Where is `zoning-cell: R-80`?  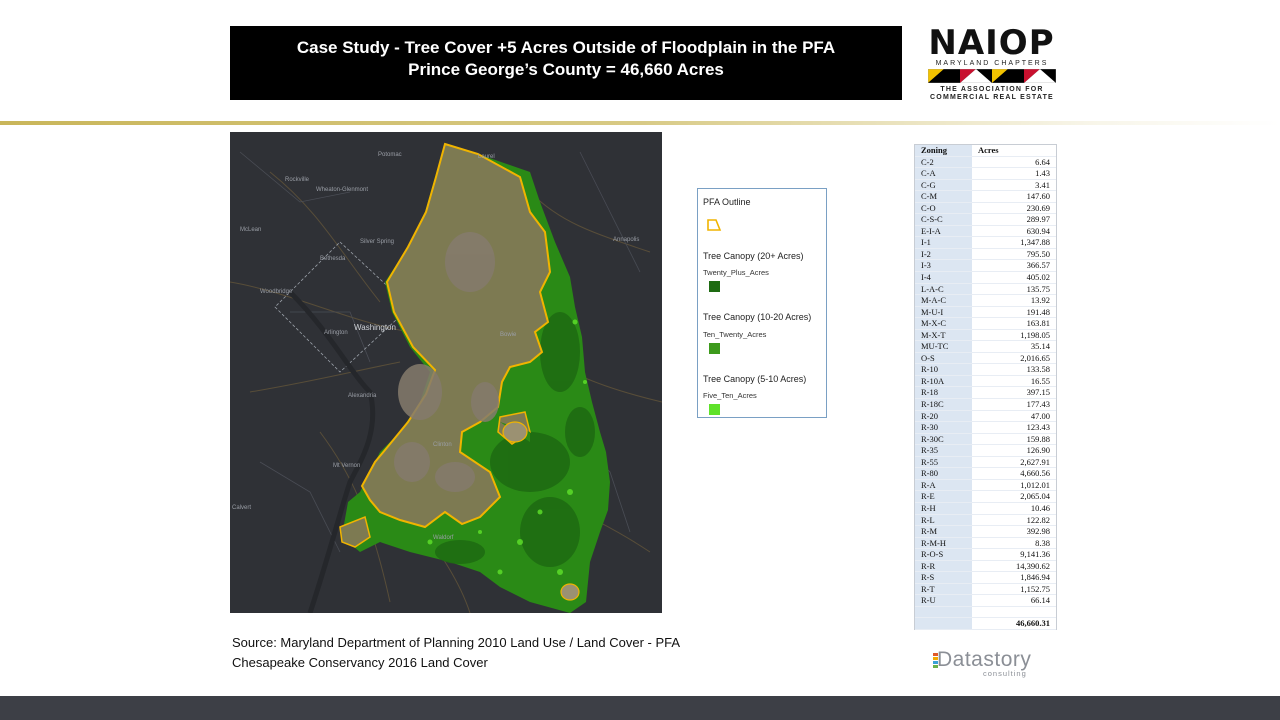
zoning-cell: R-80 is located at coordinates (943, 473).